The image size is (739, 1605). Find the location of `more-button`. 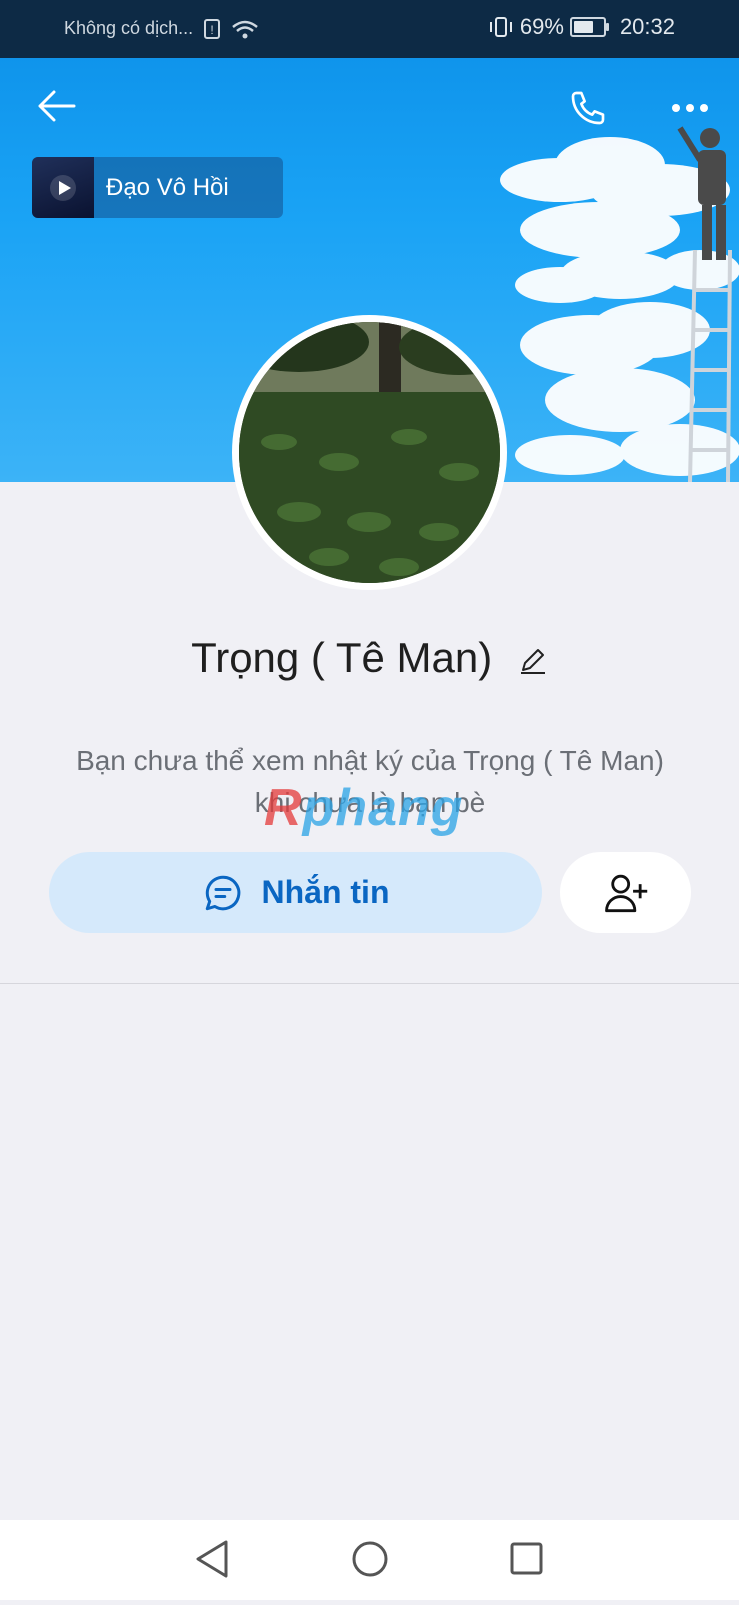

more-button is located at coordinates (690, 108).